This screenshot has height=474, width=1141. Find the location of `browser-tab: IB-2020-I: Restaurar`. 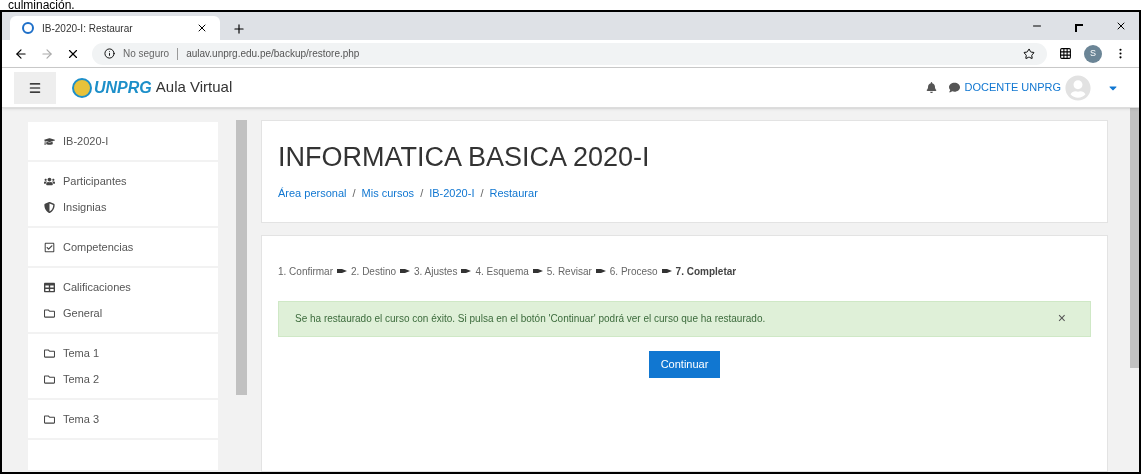

browser-tab: IB-2020-I: Restaurar is located at coordinates (115, 28).